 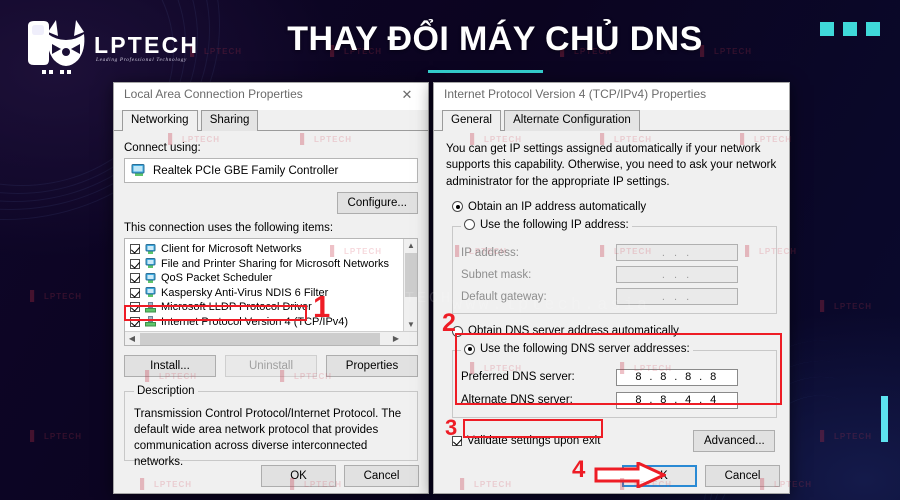 I want to click on subnet-mask-field: . . ., so click(x=677, y=275).